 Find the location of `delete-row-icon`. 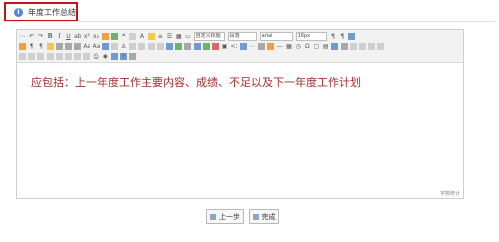

delete-row-icon is located at coordinates (362, 46).